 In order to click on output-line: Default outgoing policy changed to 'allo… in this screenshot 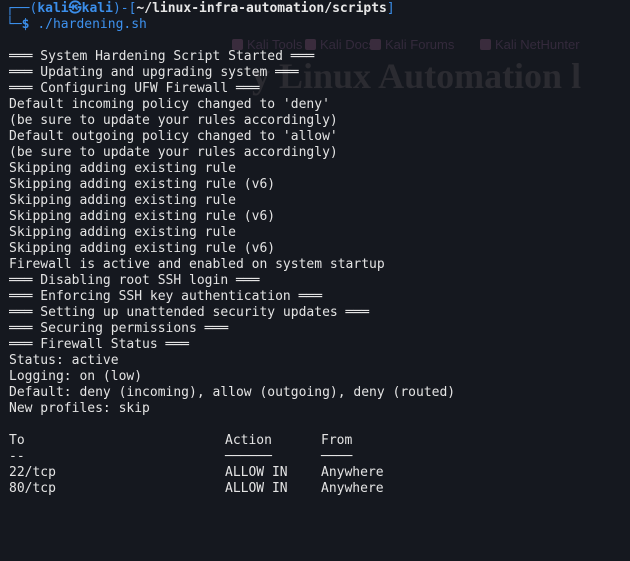, I will do `click(173, 136)`.